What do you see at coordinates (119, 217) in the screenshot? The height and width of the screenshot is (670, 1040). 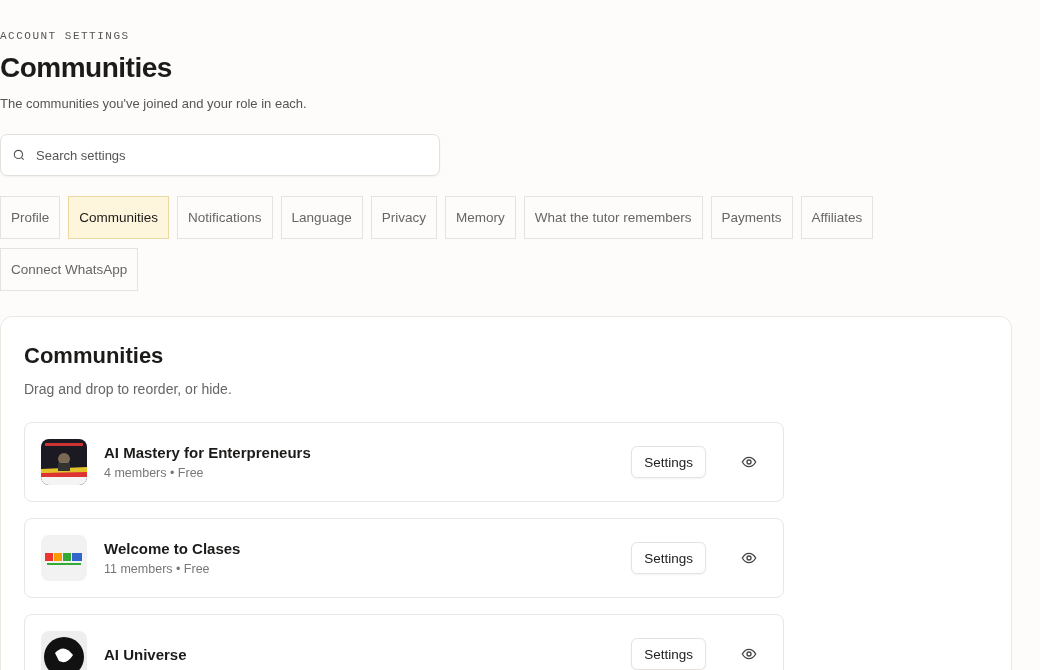 I see `settings-tab: Communities` at bounding box center [119, 217].